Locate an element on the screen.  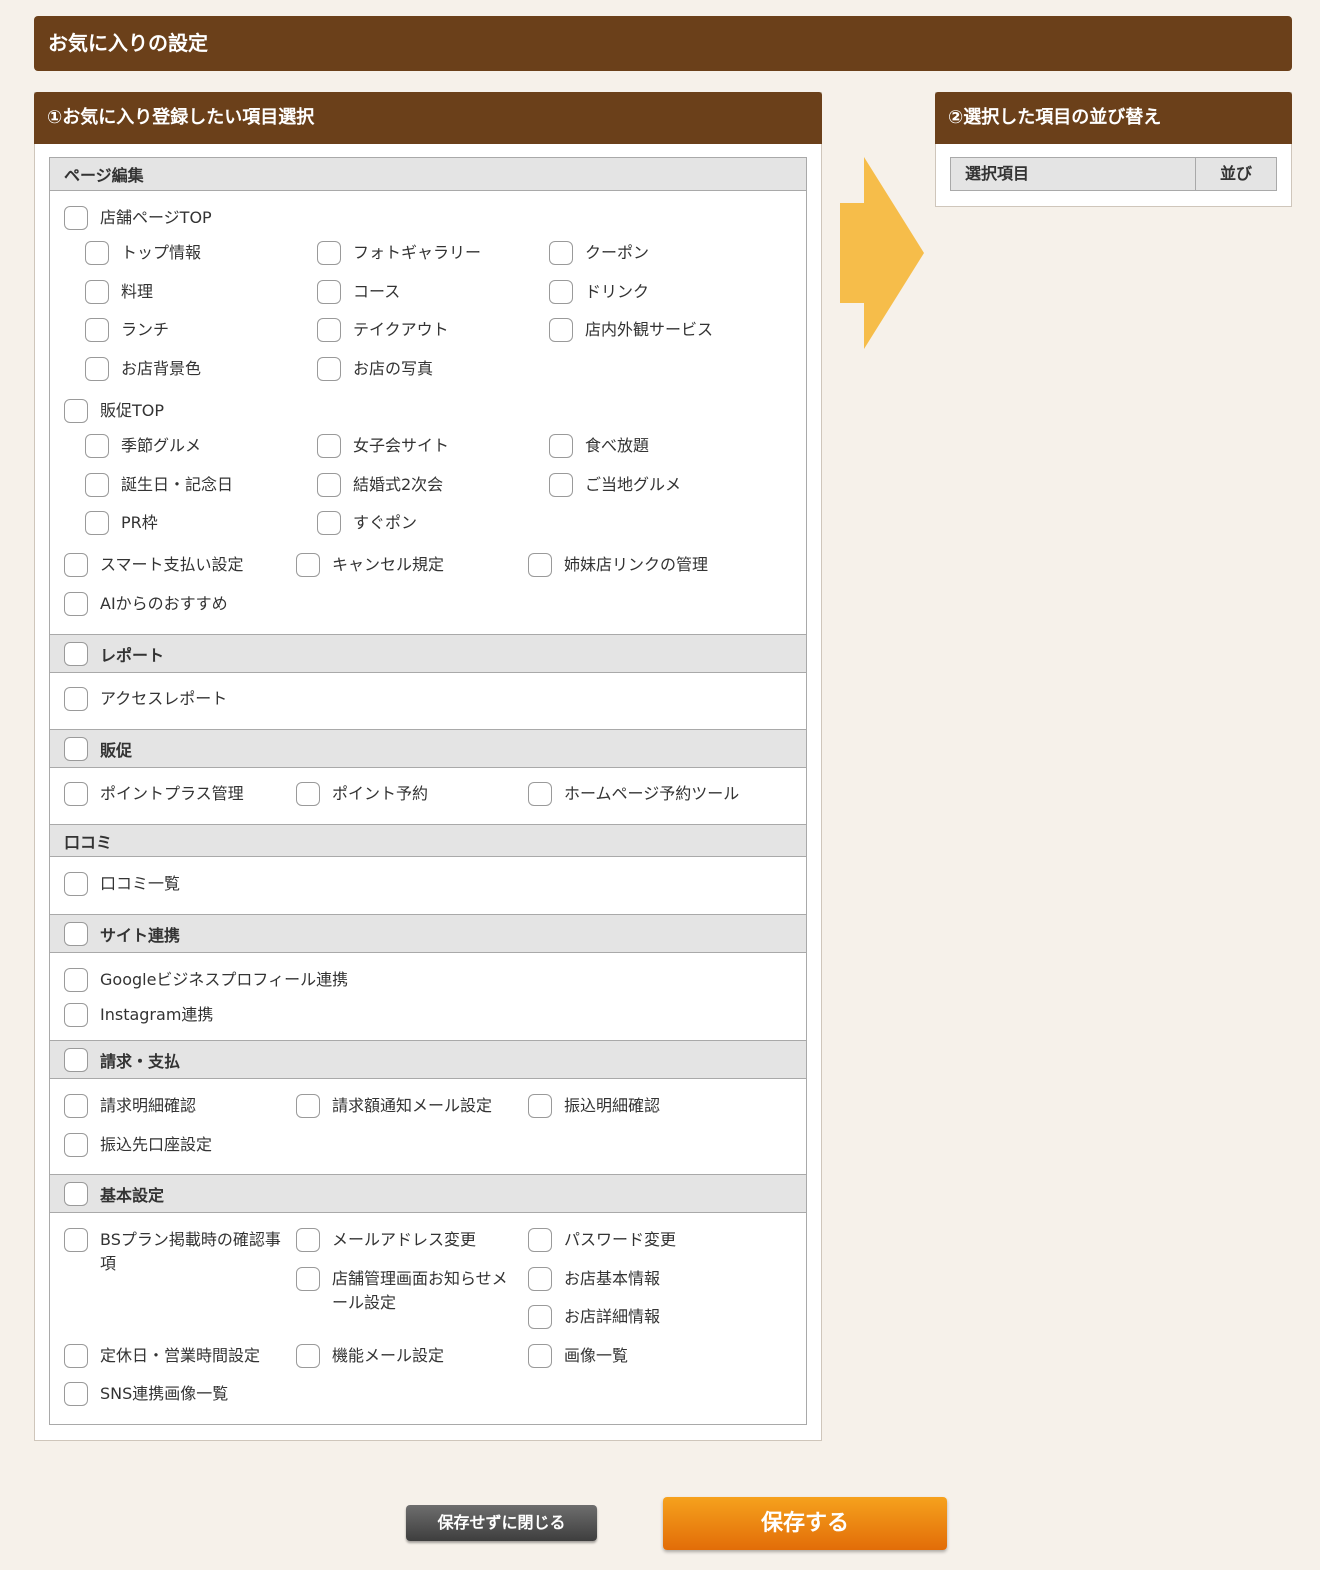
checkbox-access-report: アクセスレポート is located at coordinates (145, 699).